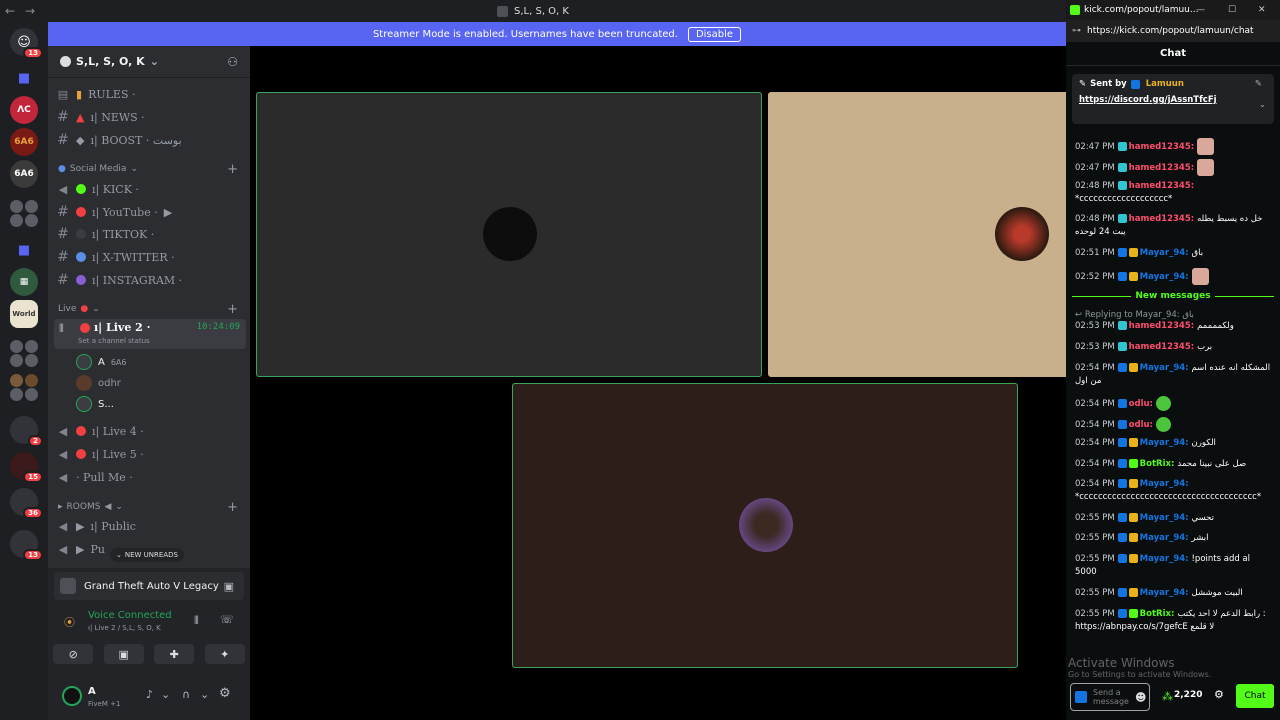  I want to click on channel-pull-me: ◀ · Pull Me ·, so click(150, 477).